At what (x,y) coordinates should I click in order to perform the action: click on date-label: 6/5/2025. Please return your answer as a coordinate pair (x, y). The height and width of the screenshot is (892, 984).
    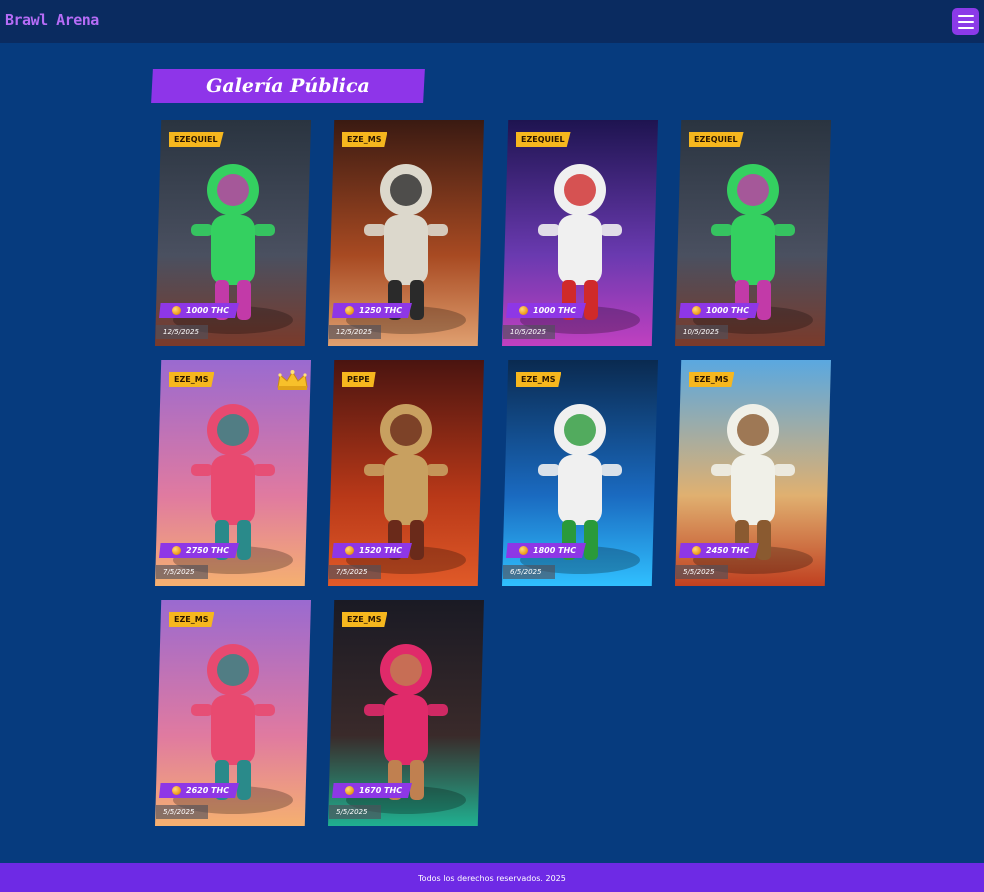
    Looking at the image, I should click on (529, 572).